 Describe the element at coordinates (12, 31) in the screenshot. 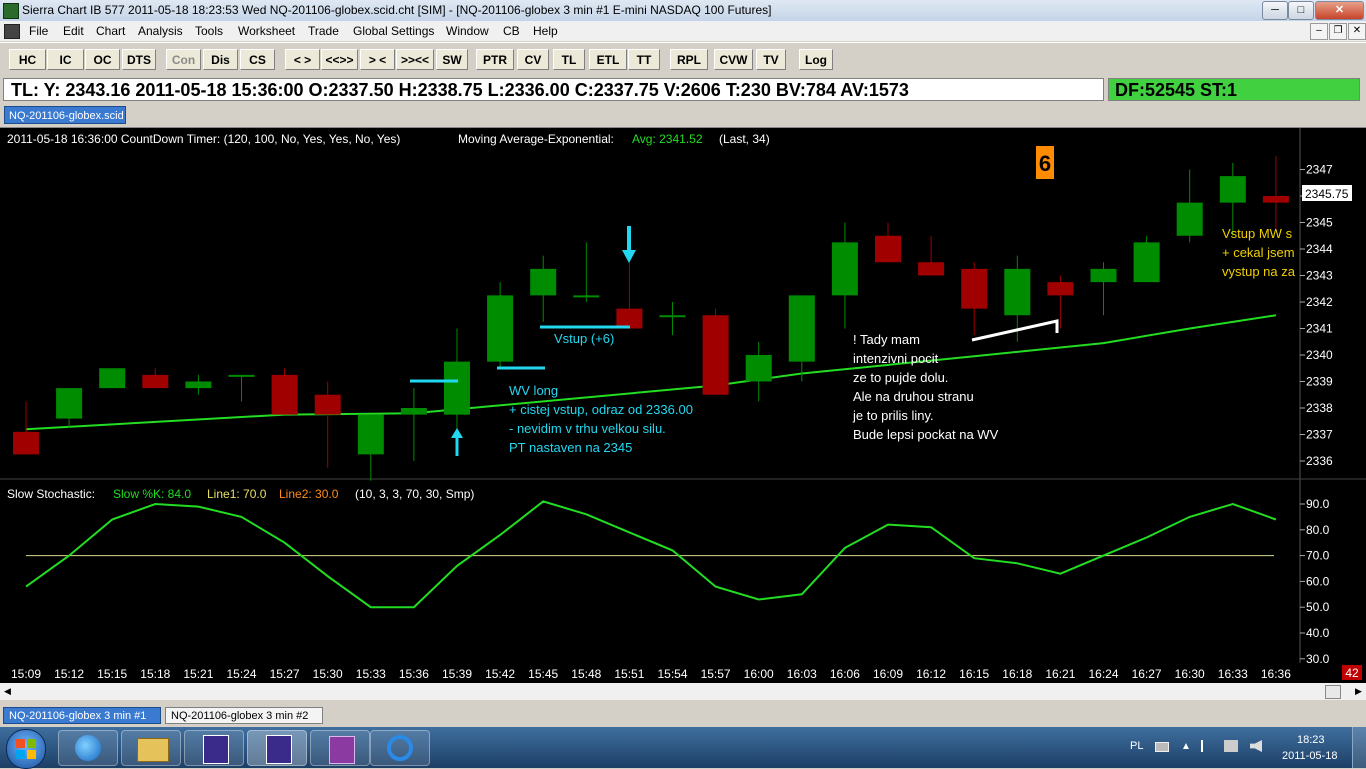

I see `chart-window-icon` at that location.